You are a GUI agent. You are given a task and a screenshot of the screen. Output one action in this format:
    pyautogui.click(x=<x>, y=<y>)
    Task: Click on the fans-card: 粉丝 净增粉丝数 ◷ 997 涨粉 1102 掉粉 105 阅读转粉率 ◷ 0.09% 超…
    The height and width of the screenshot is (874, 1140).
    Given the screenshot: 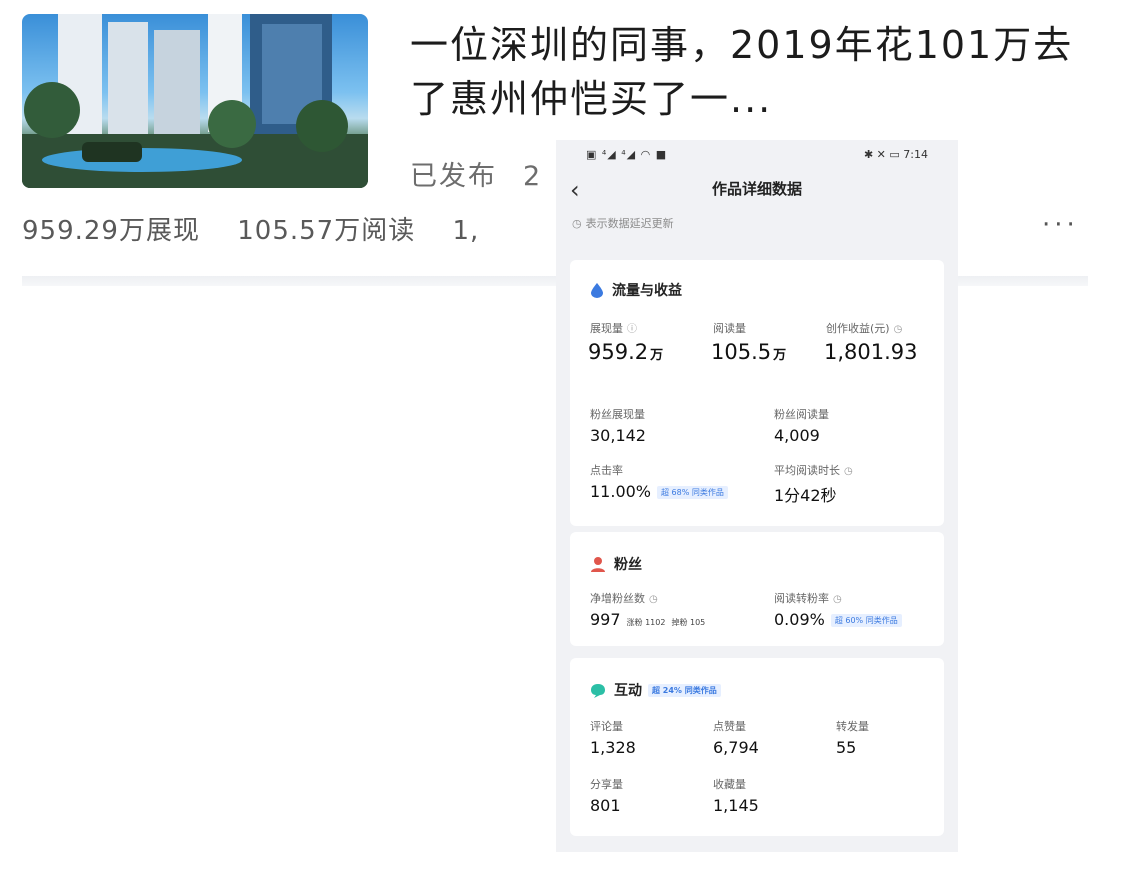 What is the action you would take?
    pyautogui.click(x=757, y=589)
    